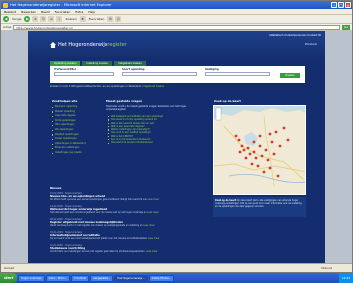  Describe the element at coordinates (212, 69) in the screenshot. I see `location-label: Vestiging` at that location.